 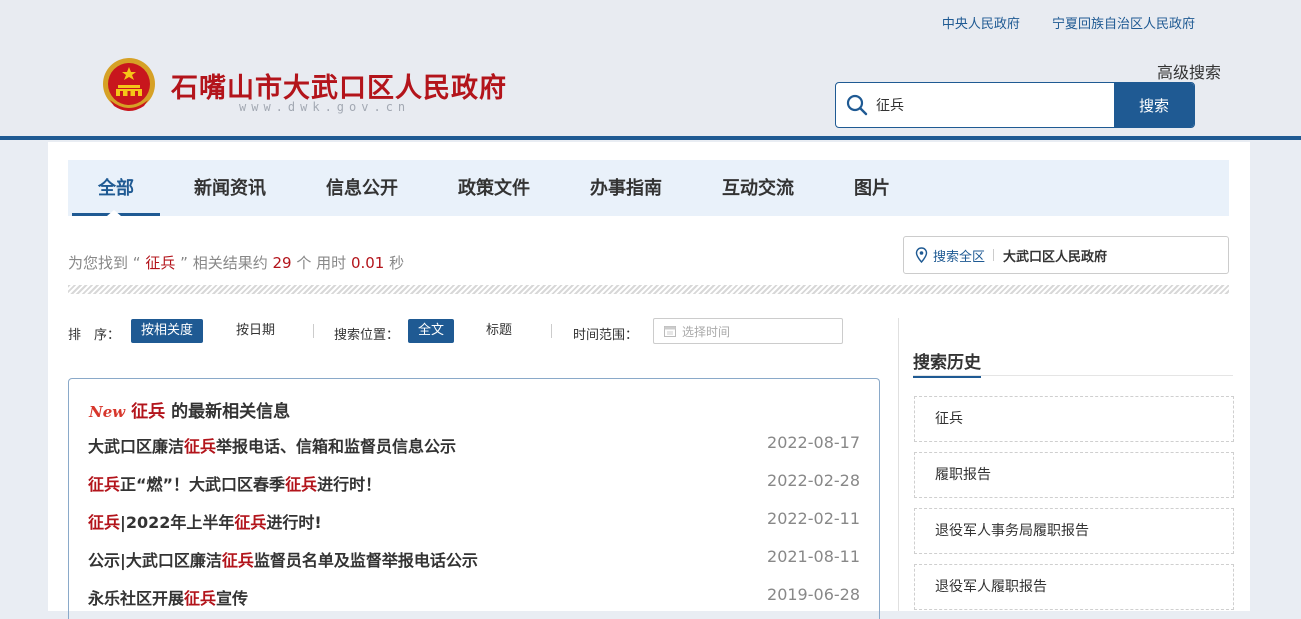 What do you see at coordinates (758, 188) in the screenshot?
I see `tab-interaction: 互动交流` at bounding box center [758, 188].